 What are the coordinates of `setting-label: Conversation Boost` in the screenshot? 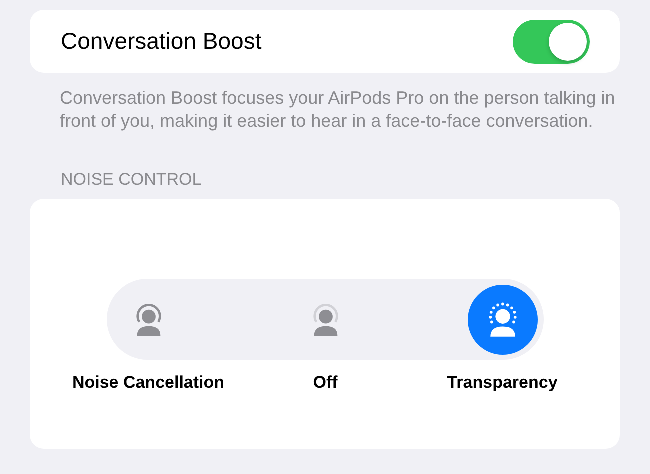 It's located at (161, 41).